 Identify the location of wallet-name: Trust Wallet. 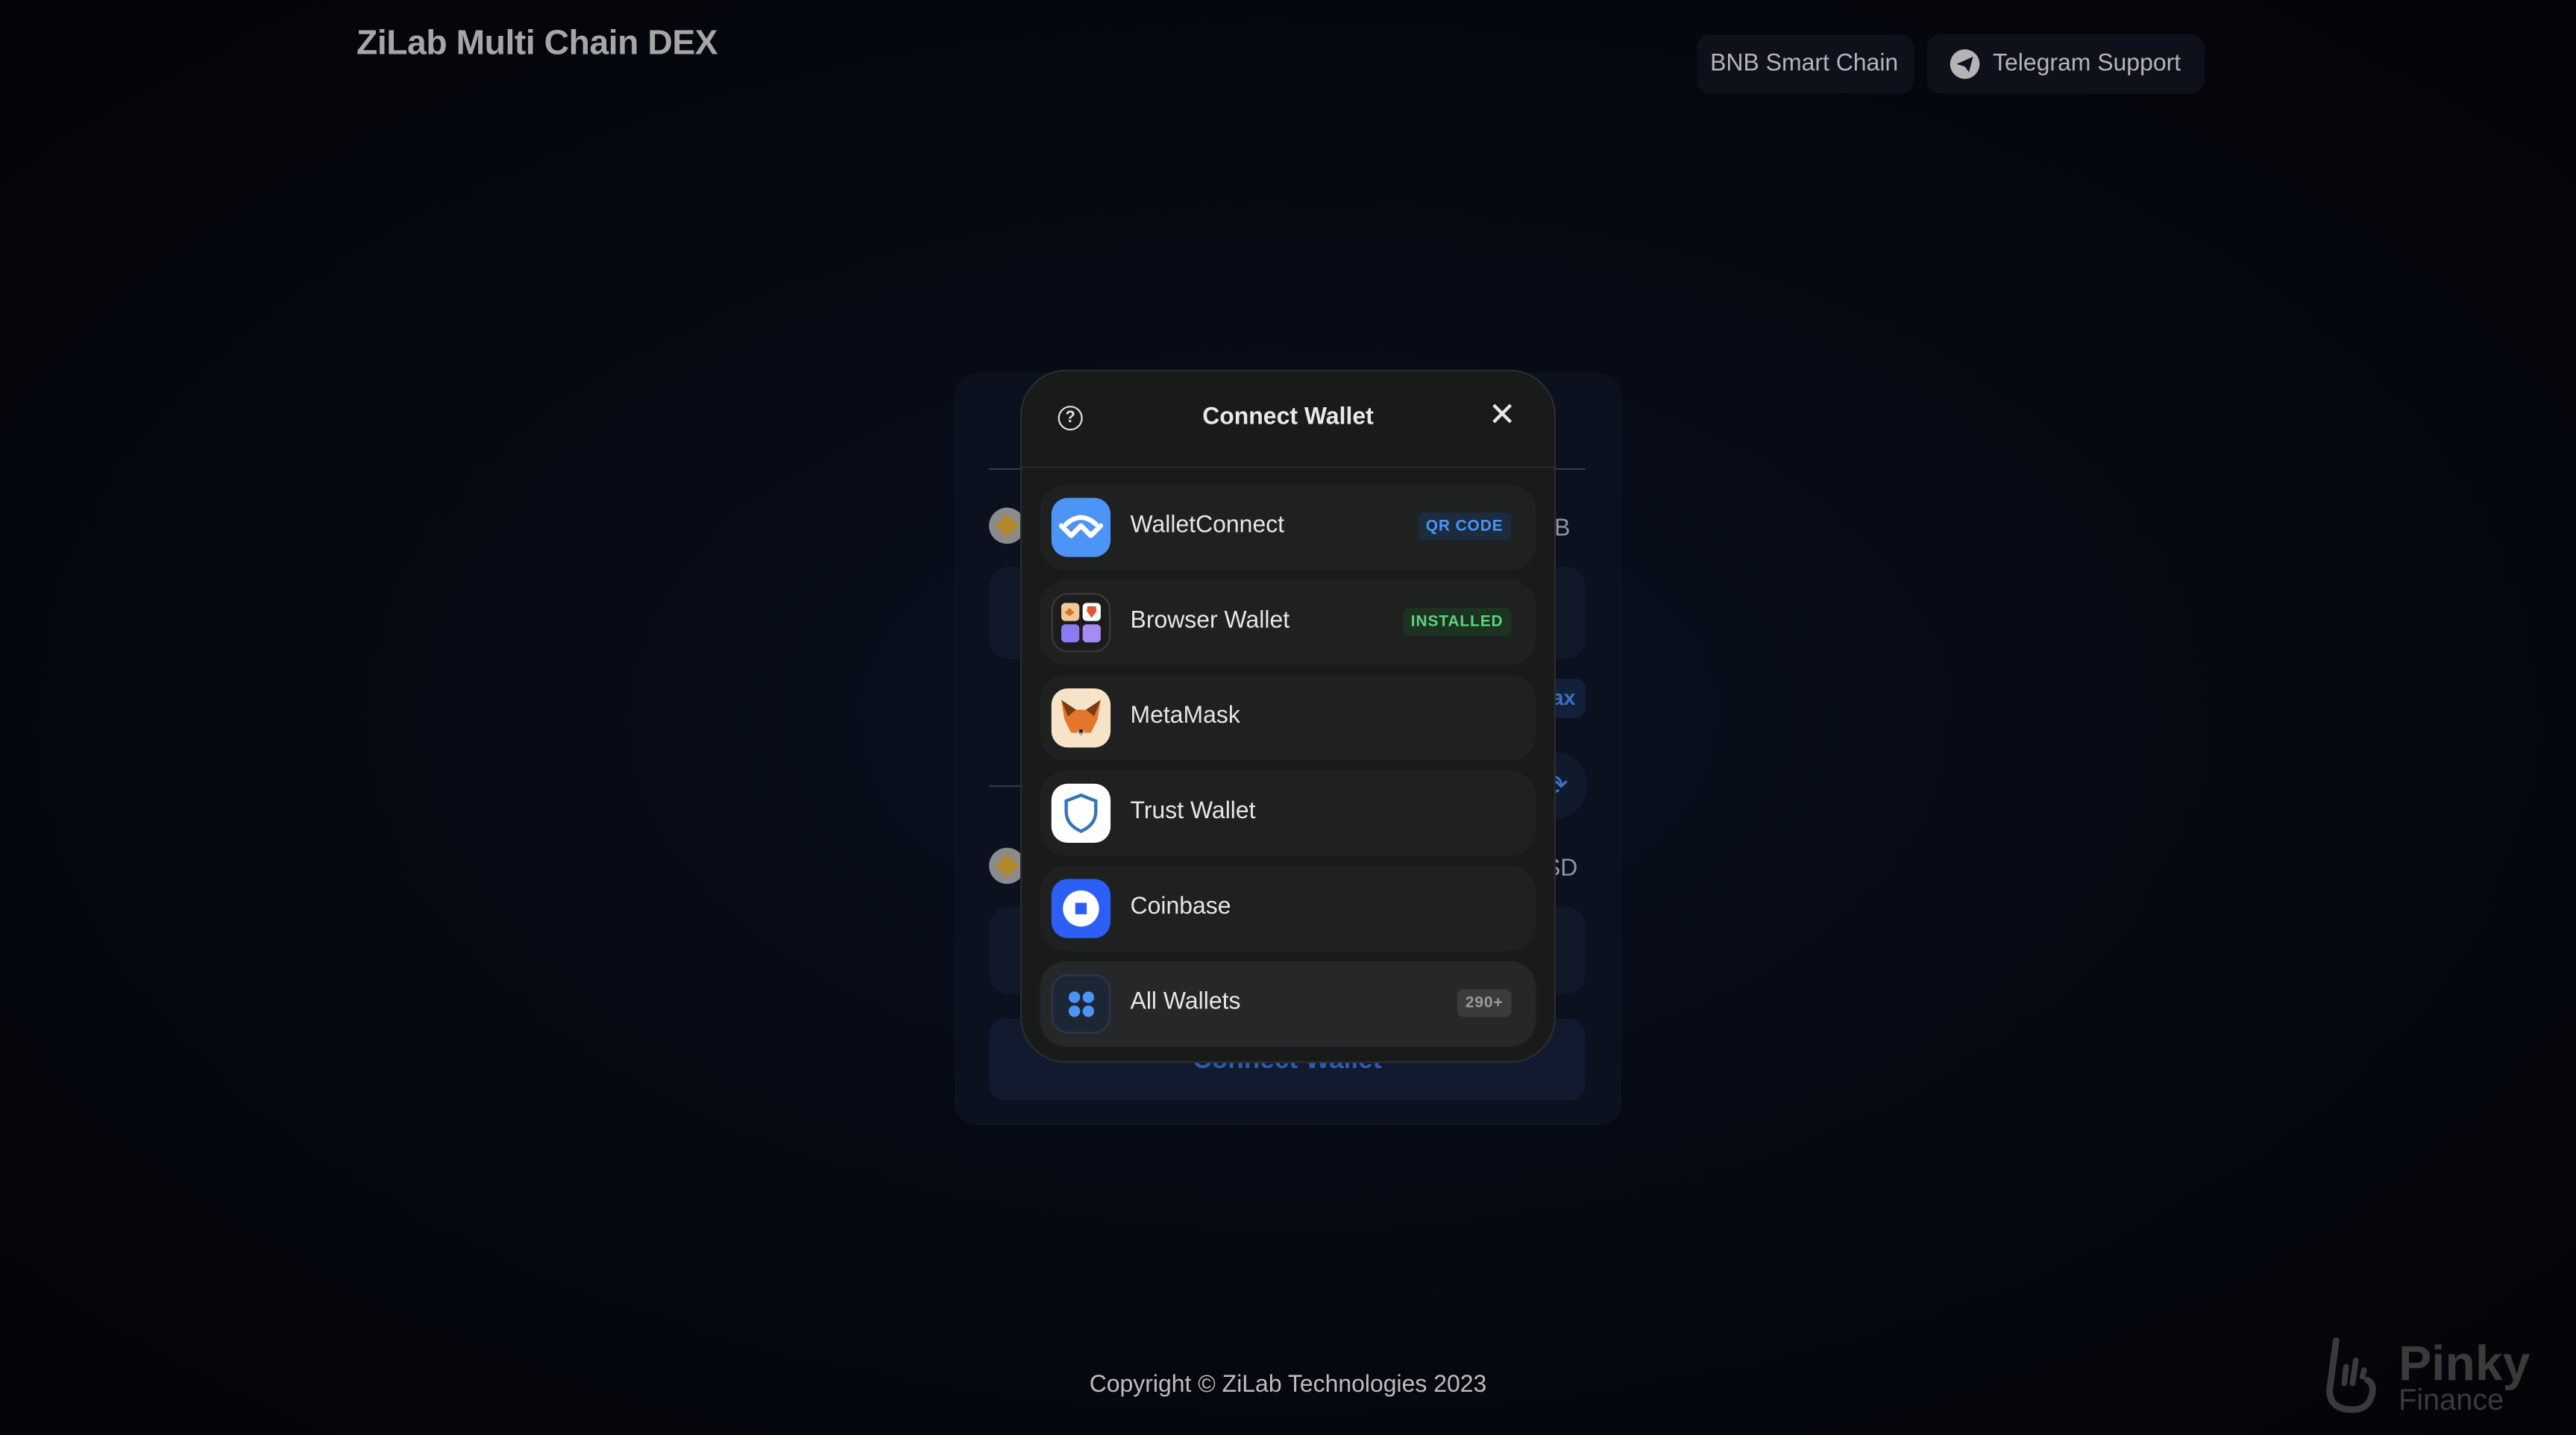
(1193, 811).